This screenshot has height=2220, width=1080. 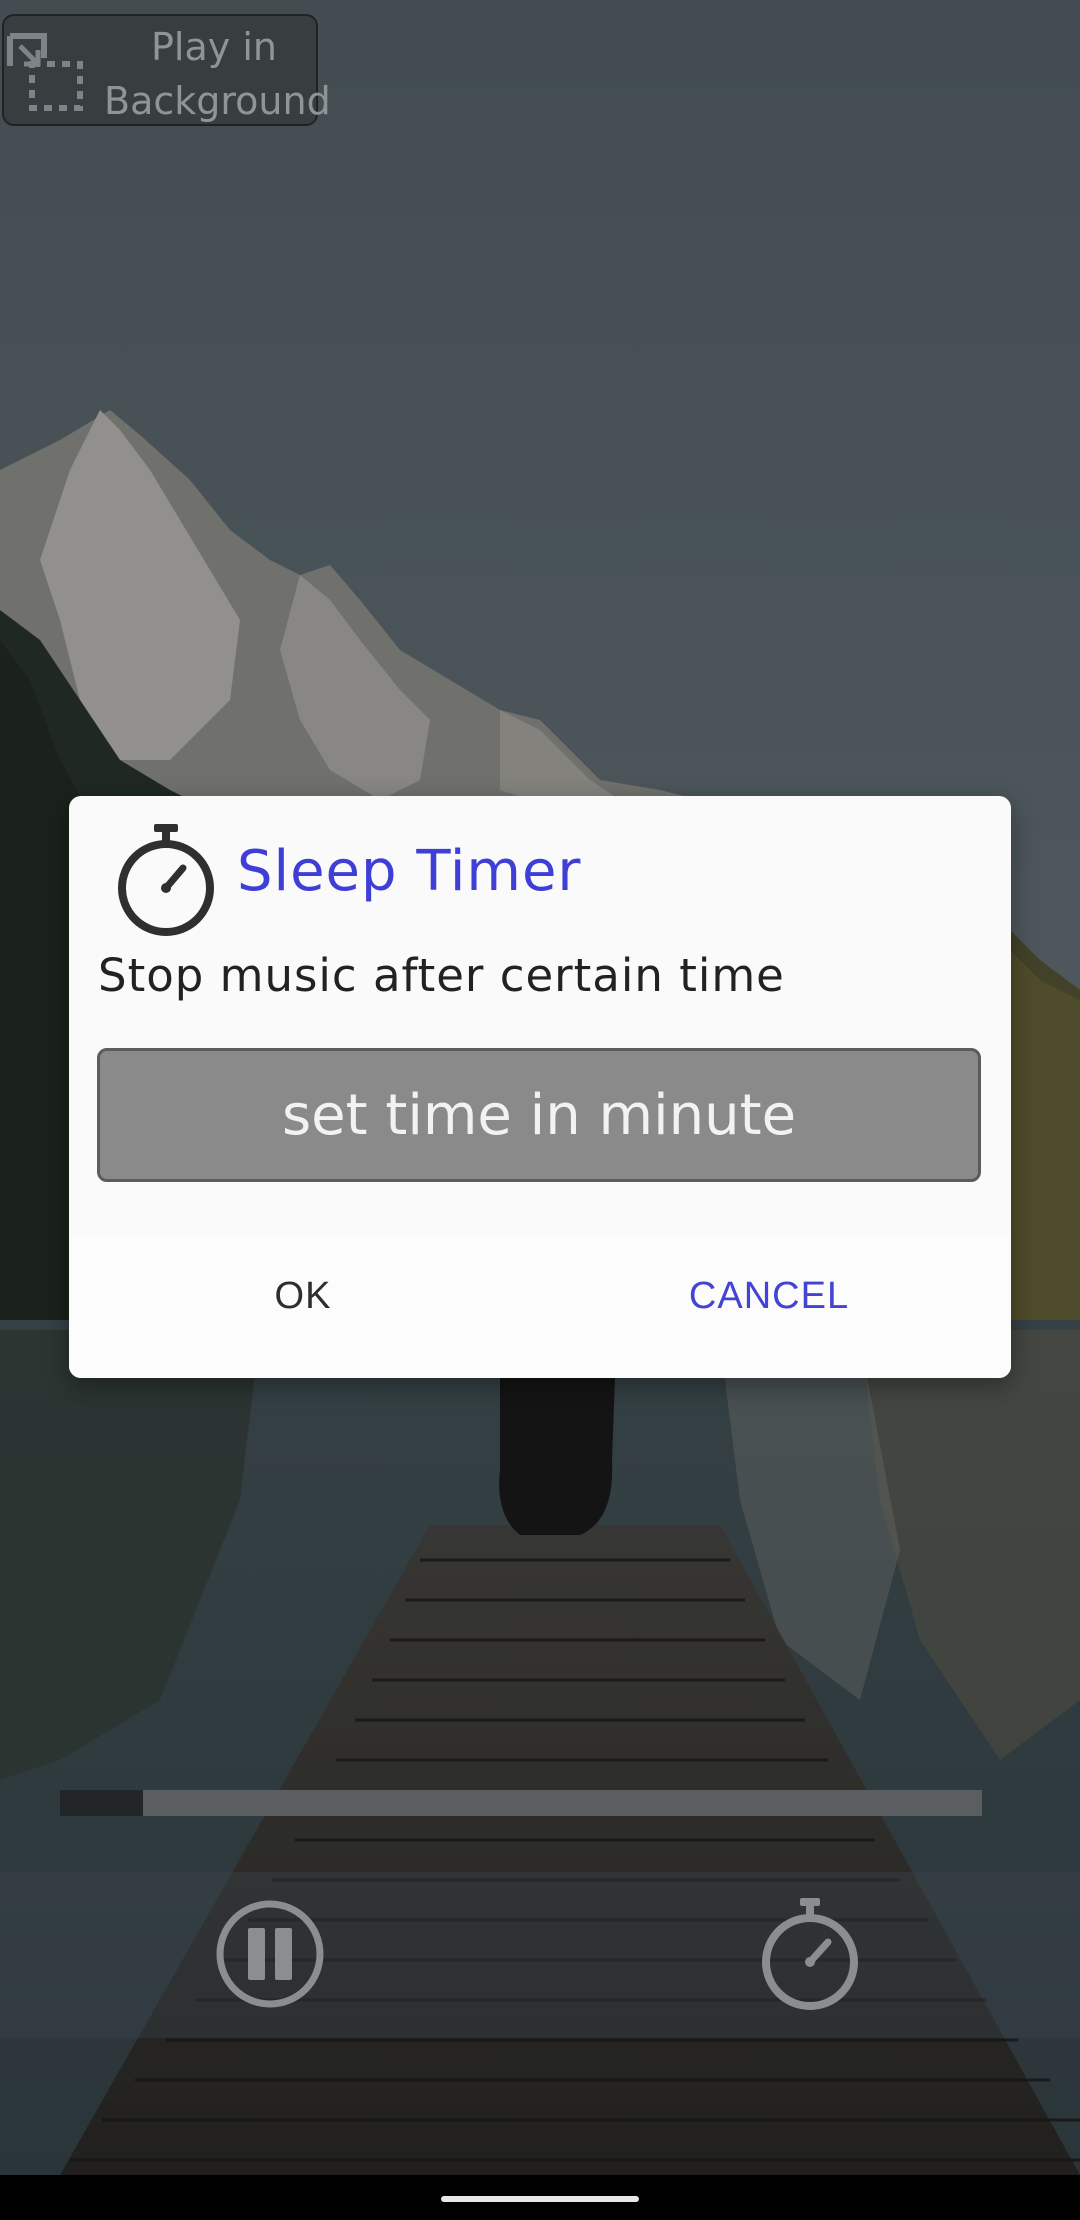 I want to click on pause-button, so click(x=270, y=1954).